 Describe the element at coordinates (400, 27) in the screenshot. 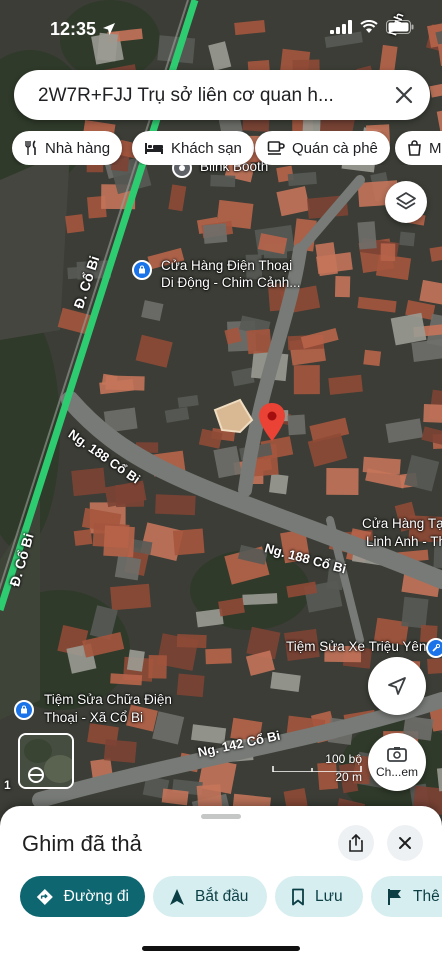

I see `battery-icon` at that location.